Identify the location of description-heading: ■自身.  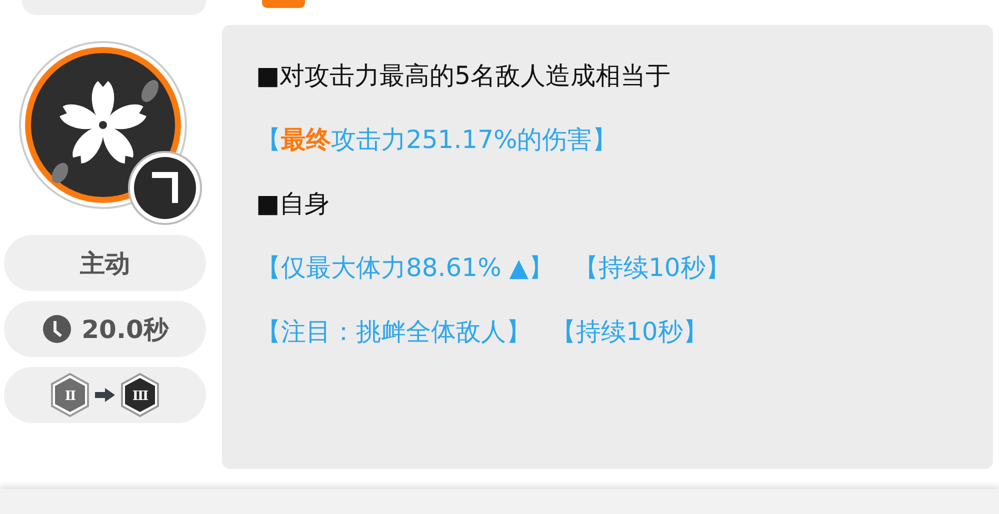
(293, 204).